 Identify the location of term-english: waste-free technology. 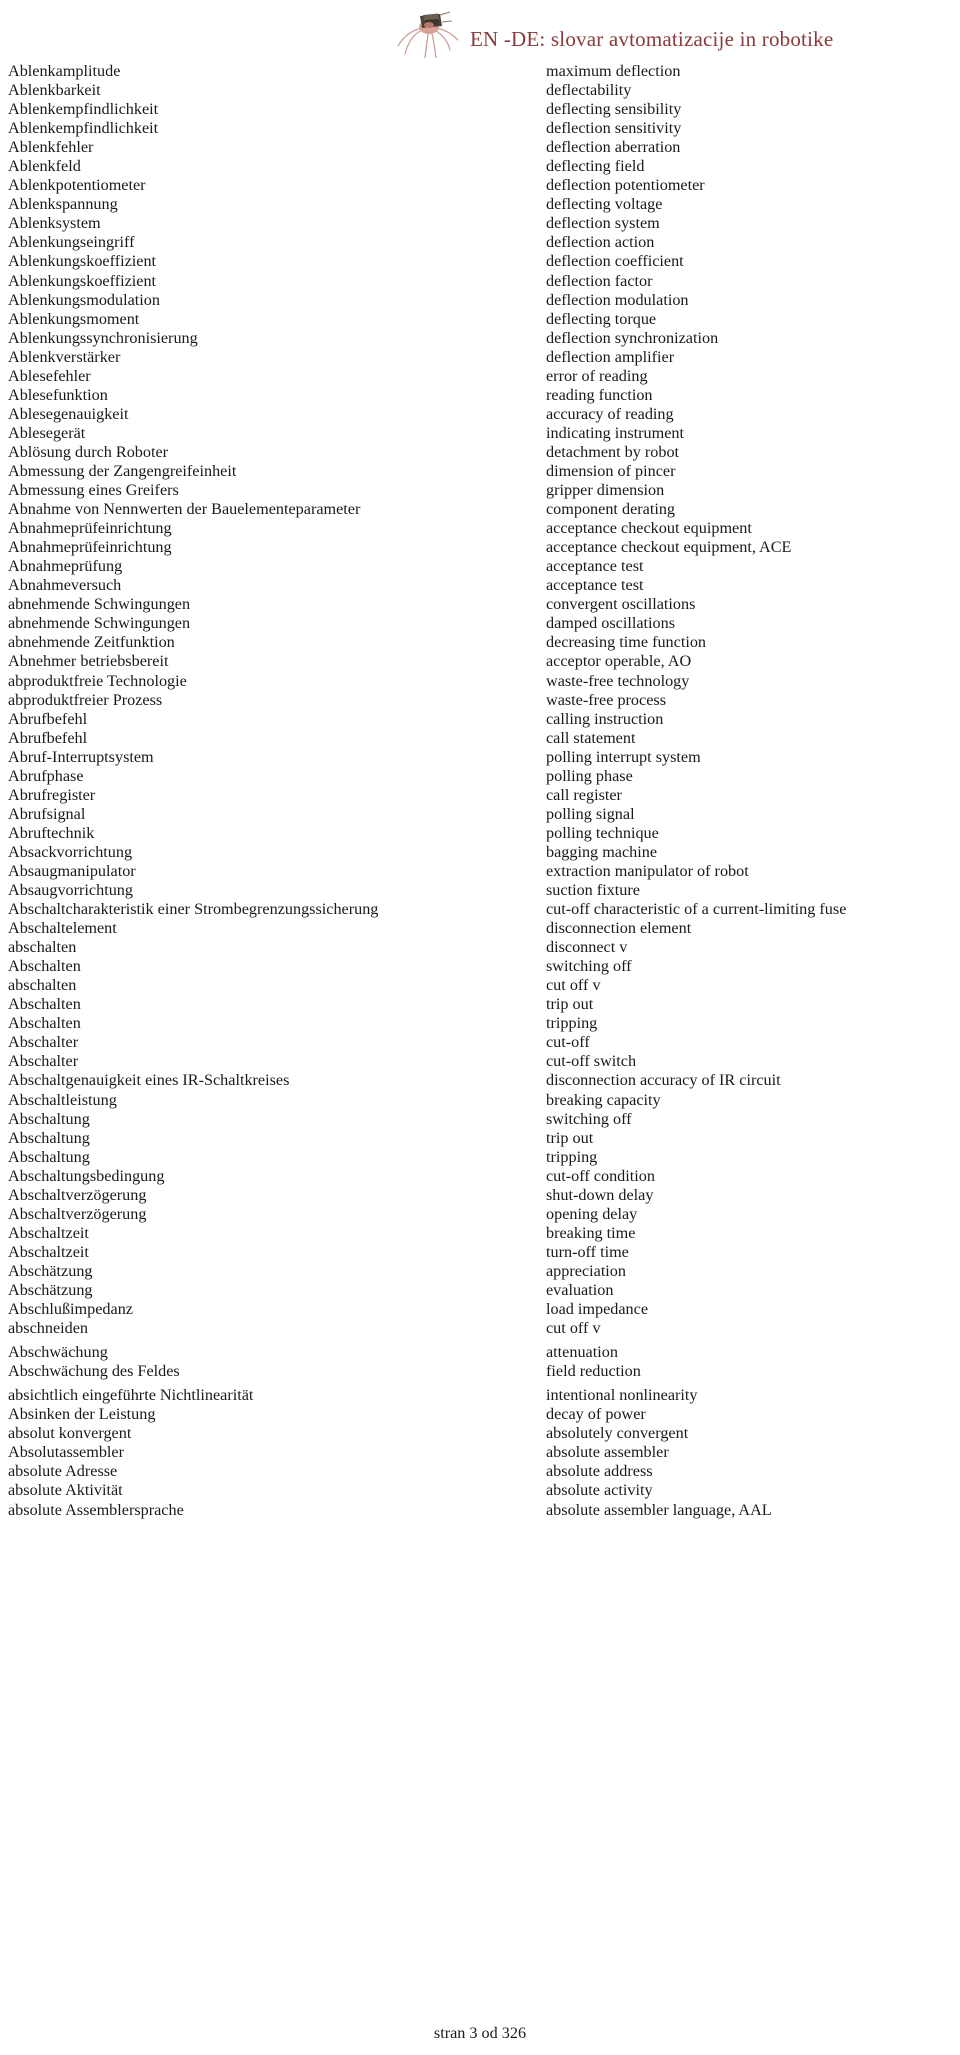
(618, 680).